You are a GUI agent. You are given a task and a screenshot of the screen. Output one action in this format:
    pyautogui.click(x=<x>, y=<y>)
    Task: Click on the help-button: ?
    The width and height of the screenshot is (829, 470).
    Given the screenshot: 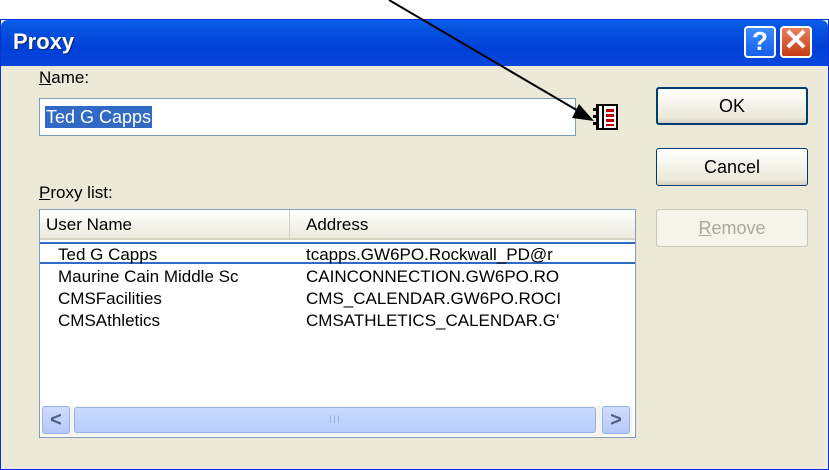 What is the action you would take?
    pyautogui.click(x=760, y=42)
    